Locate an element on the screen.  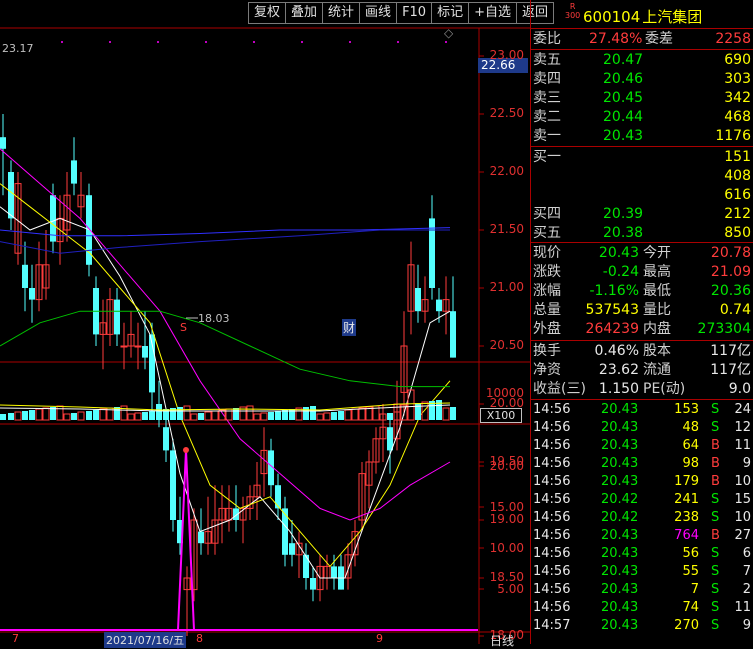
finance-label: 股本 is located at coordinates (657, 351).